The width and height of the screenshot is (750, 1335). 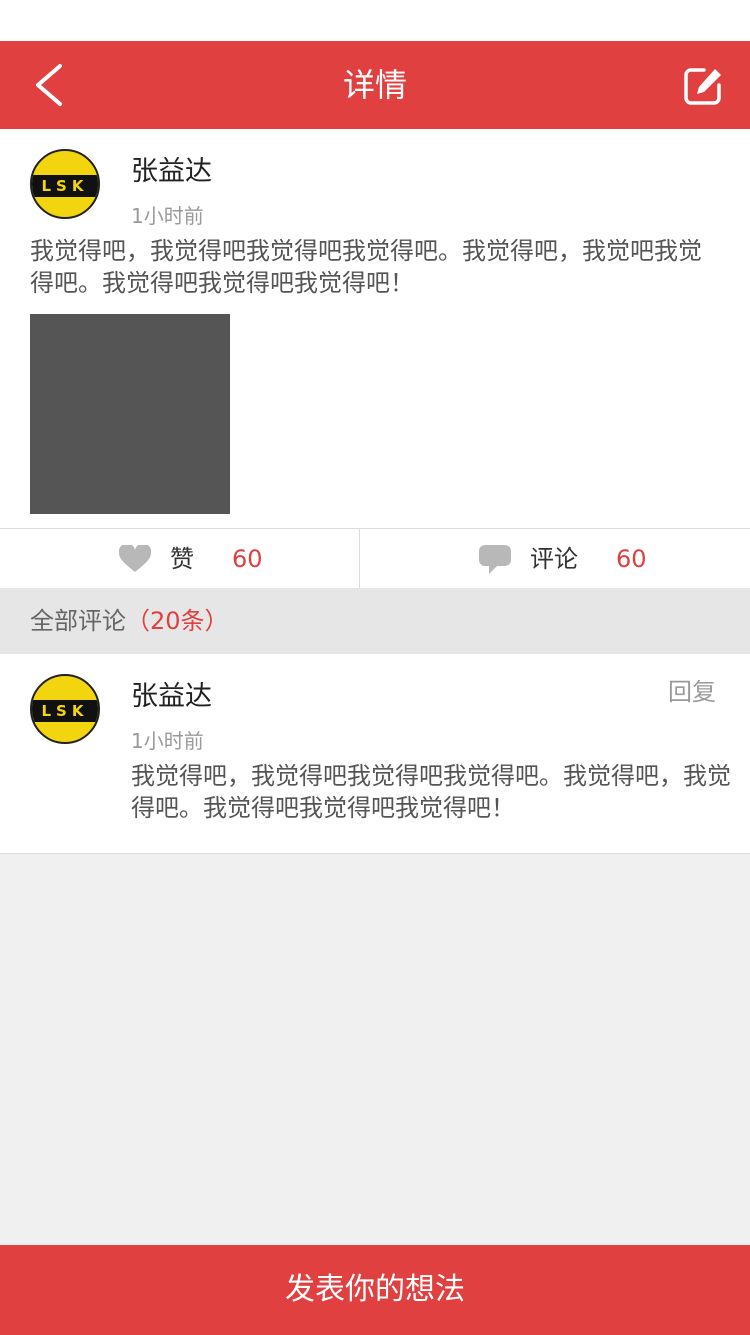 I want to click on action-bar: 赞 60 评论 60, so click(x=375, y=558).